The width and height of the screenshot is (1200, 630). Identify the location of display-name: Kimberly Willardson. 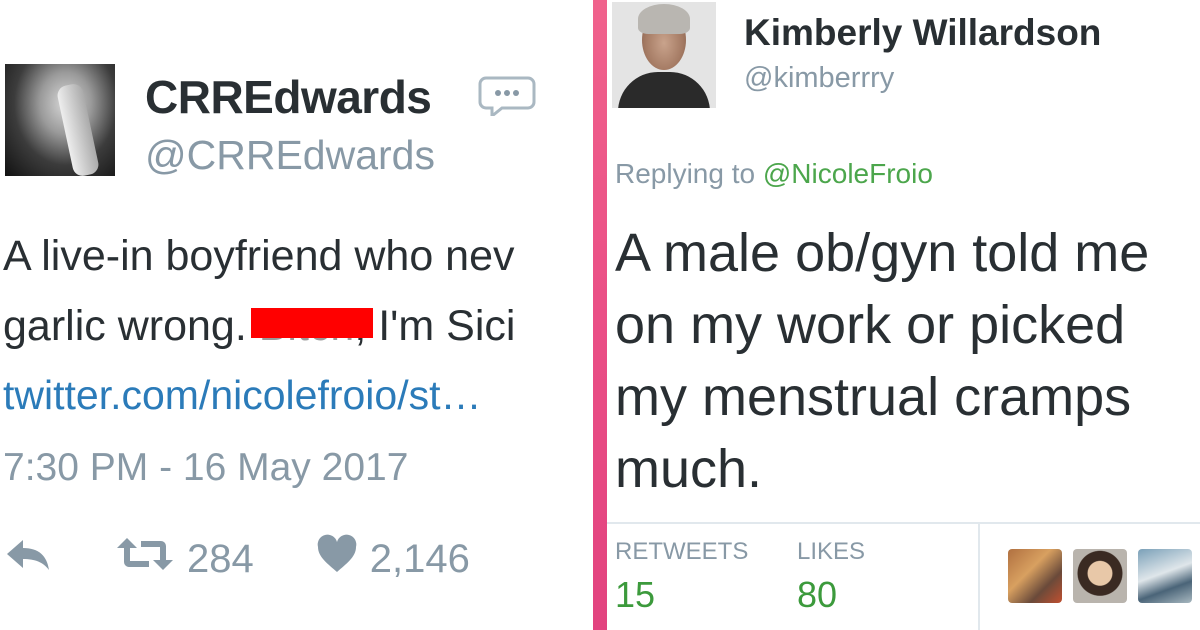
(922, 33).